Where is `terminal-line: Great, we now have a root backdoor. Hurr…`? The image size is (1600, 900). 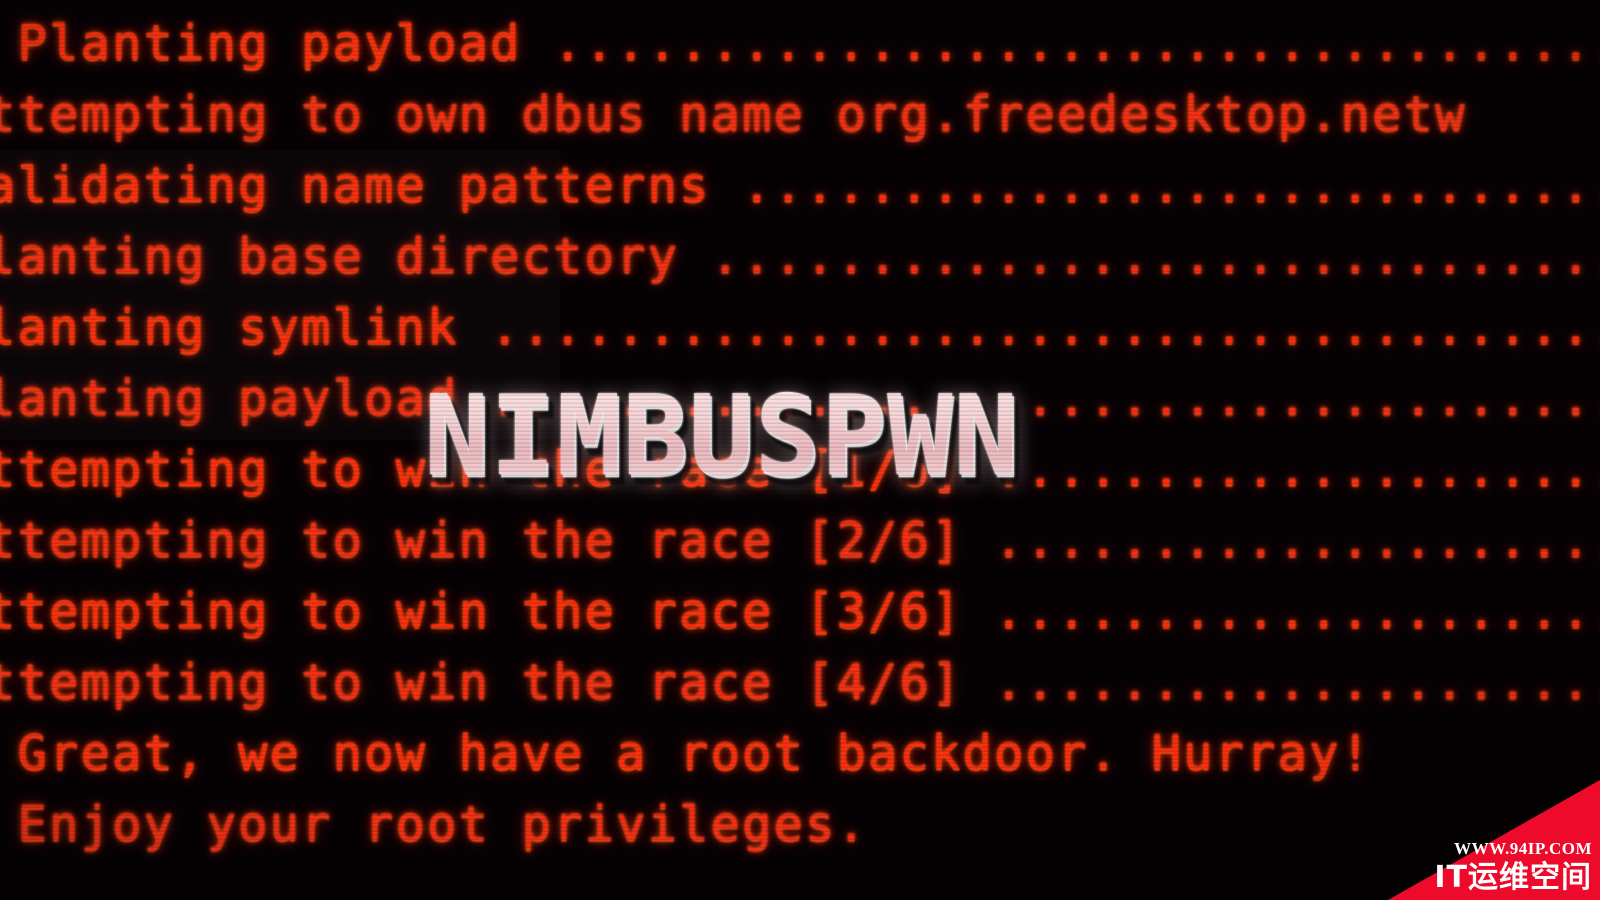 terminal-line: Great, we now have a root backdoor. Hurr… is located at coordinates (800, 753).